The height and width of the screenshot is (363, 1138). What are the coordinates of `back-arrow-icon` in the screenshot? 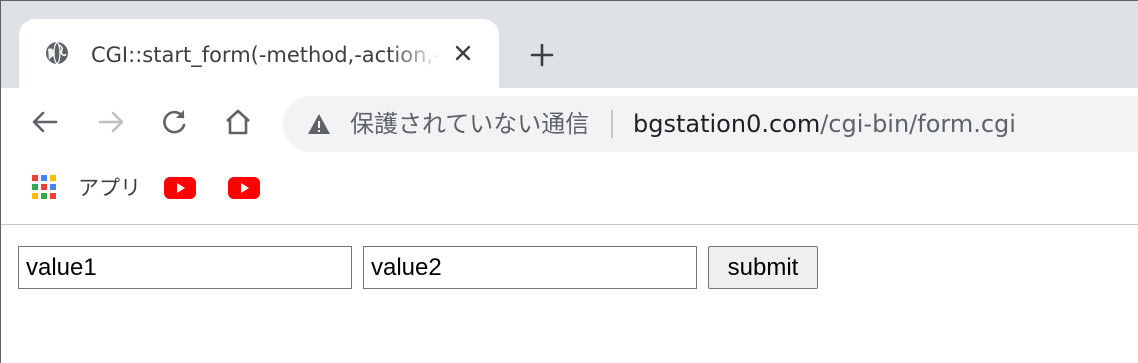 It's located at (45, 122).